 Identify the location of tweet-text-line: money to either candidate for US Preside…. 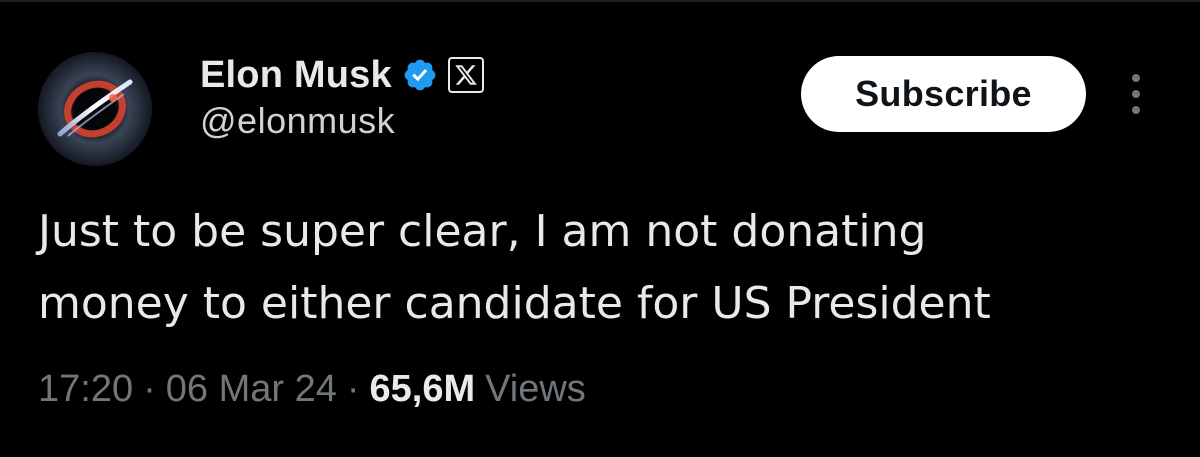
(514, 303).